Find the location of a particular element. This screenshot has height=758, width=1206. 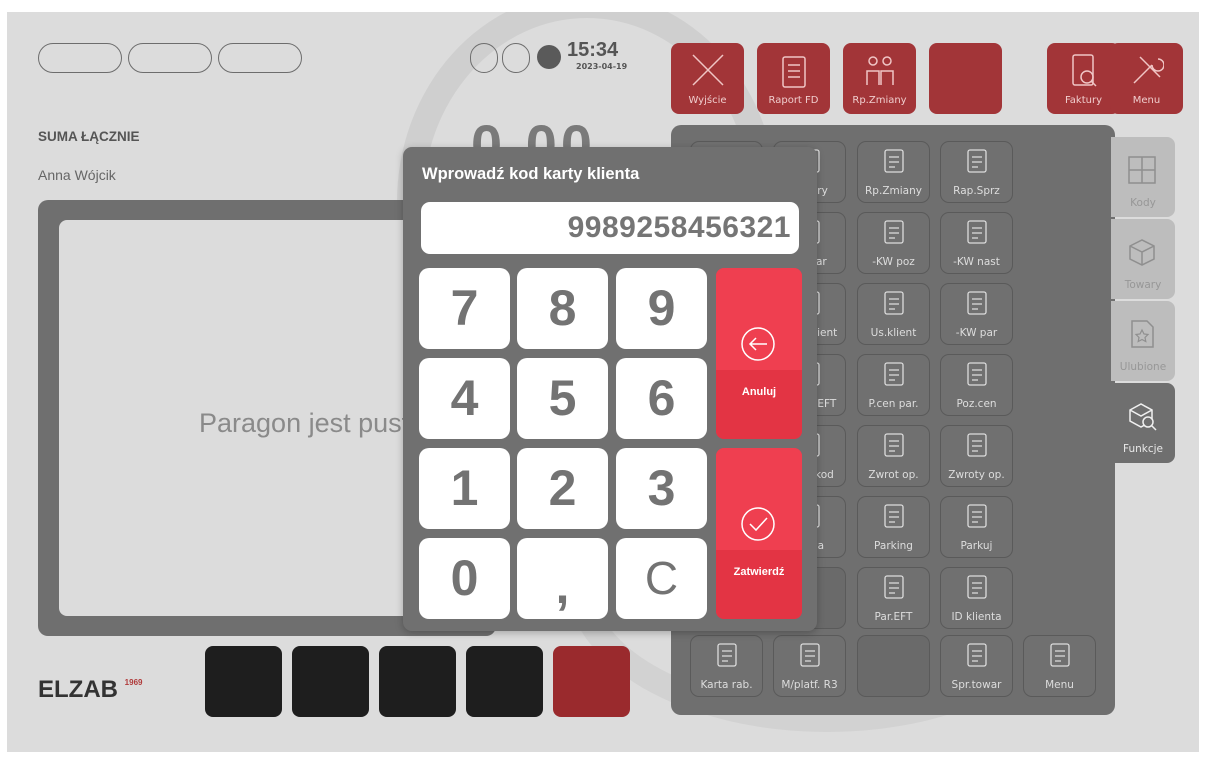

key-2: 2 is located at coordinates (562, 488).